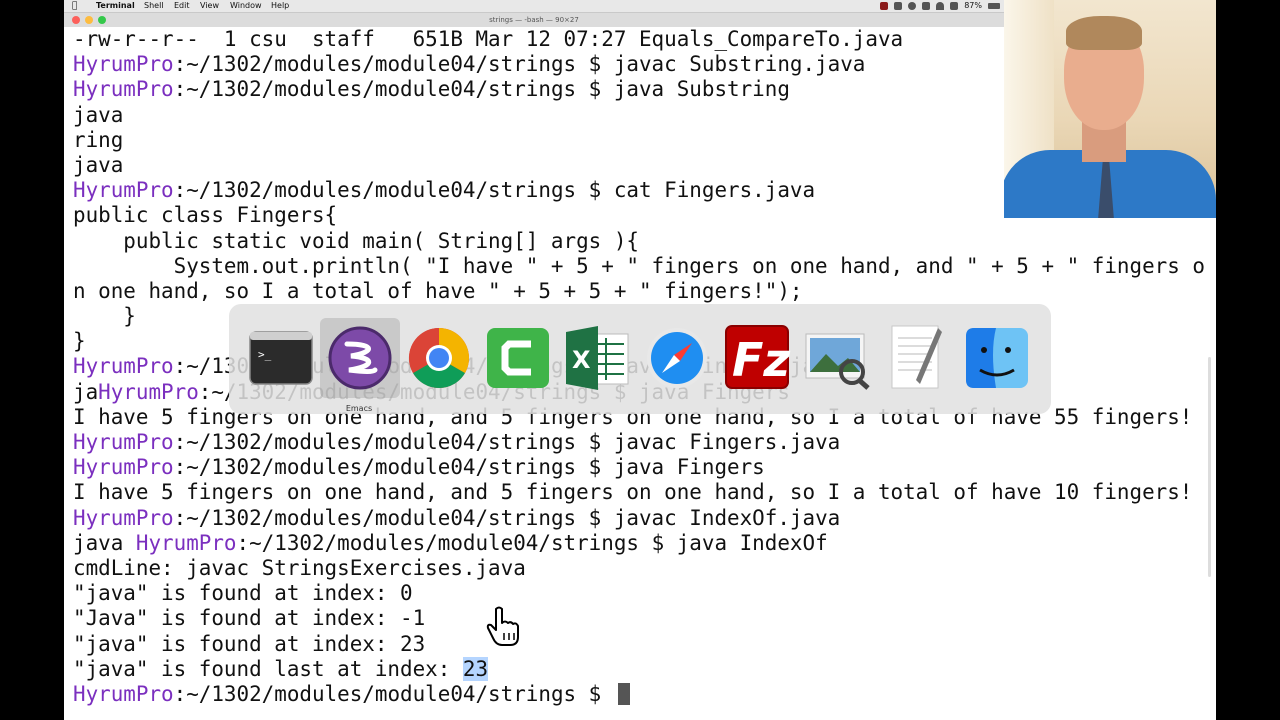 Image resolution: width=1280 pixels, height=720 pixels. I want to click on battery-icon, so click(994, 6).